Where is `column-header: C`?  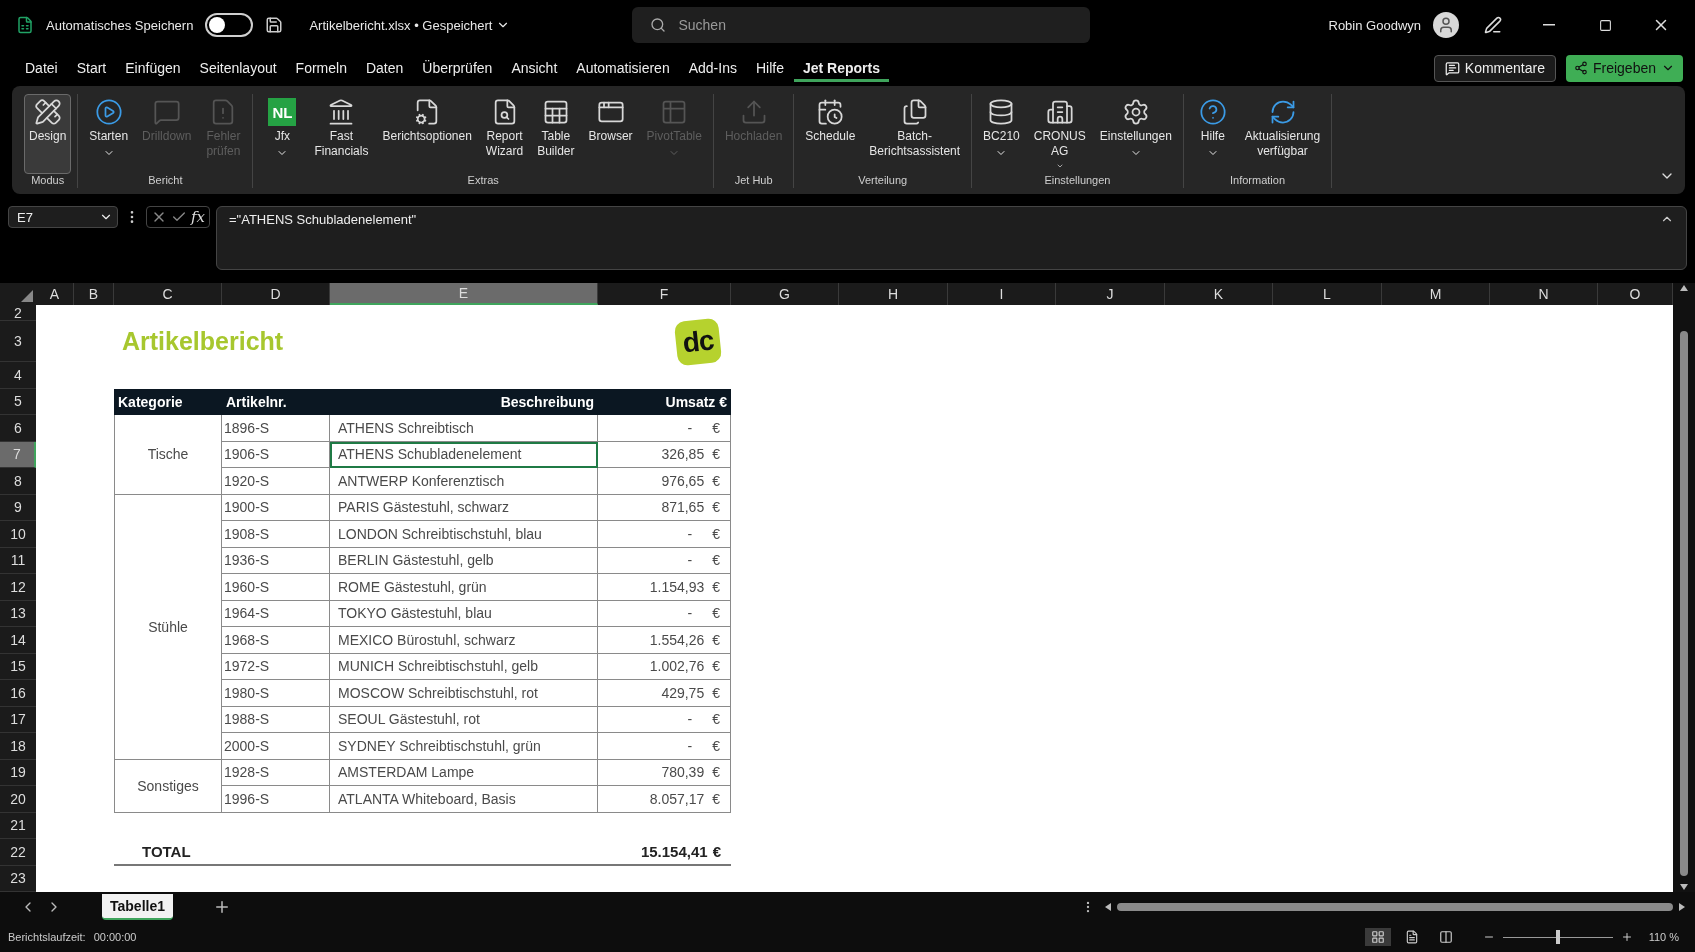
column-header: C is located at coordinates (168, 294).